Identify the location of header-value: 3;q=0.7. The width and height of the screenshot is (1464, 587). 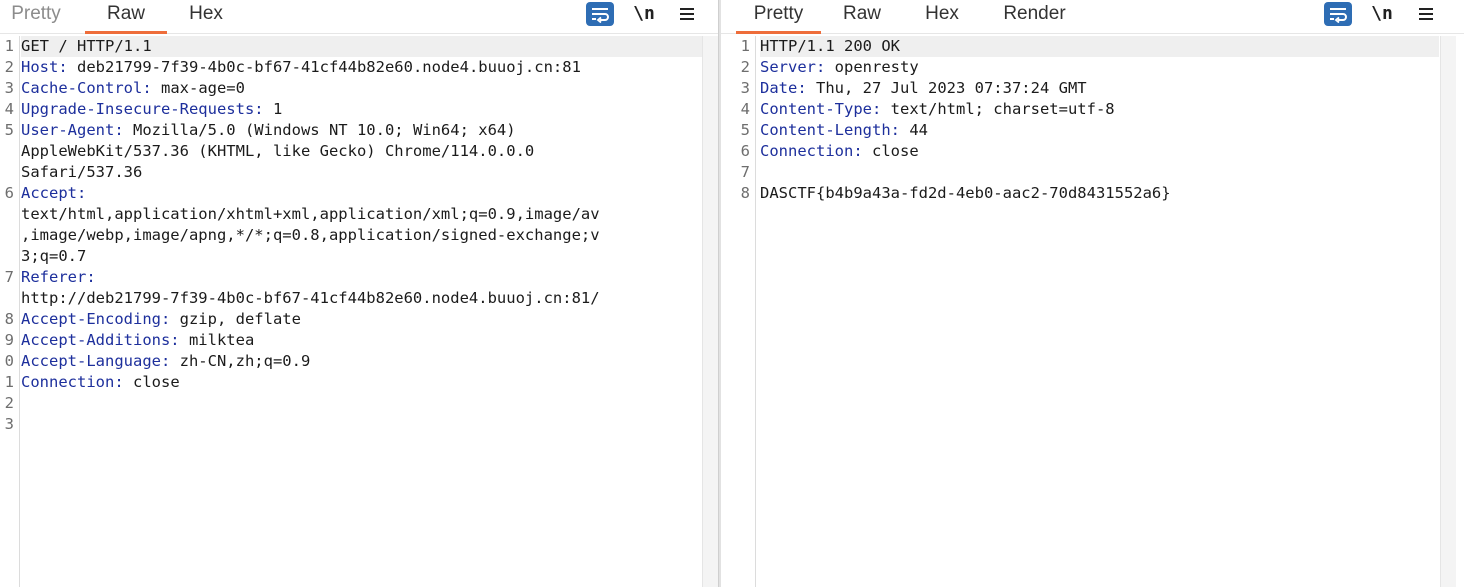
(54, 256).